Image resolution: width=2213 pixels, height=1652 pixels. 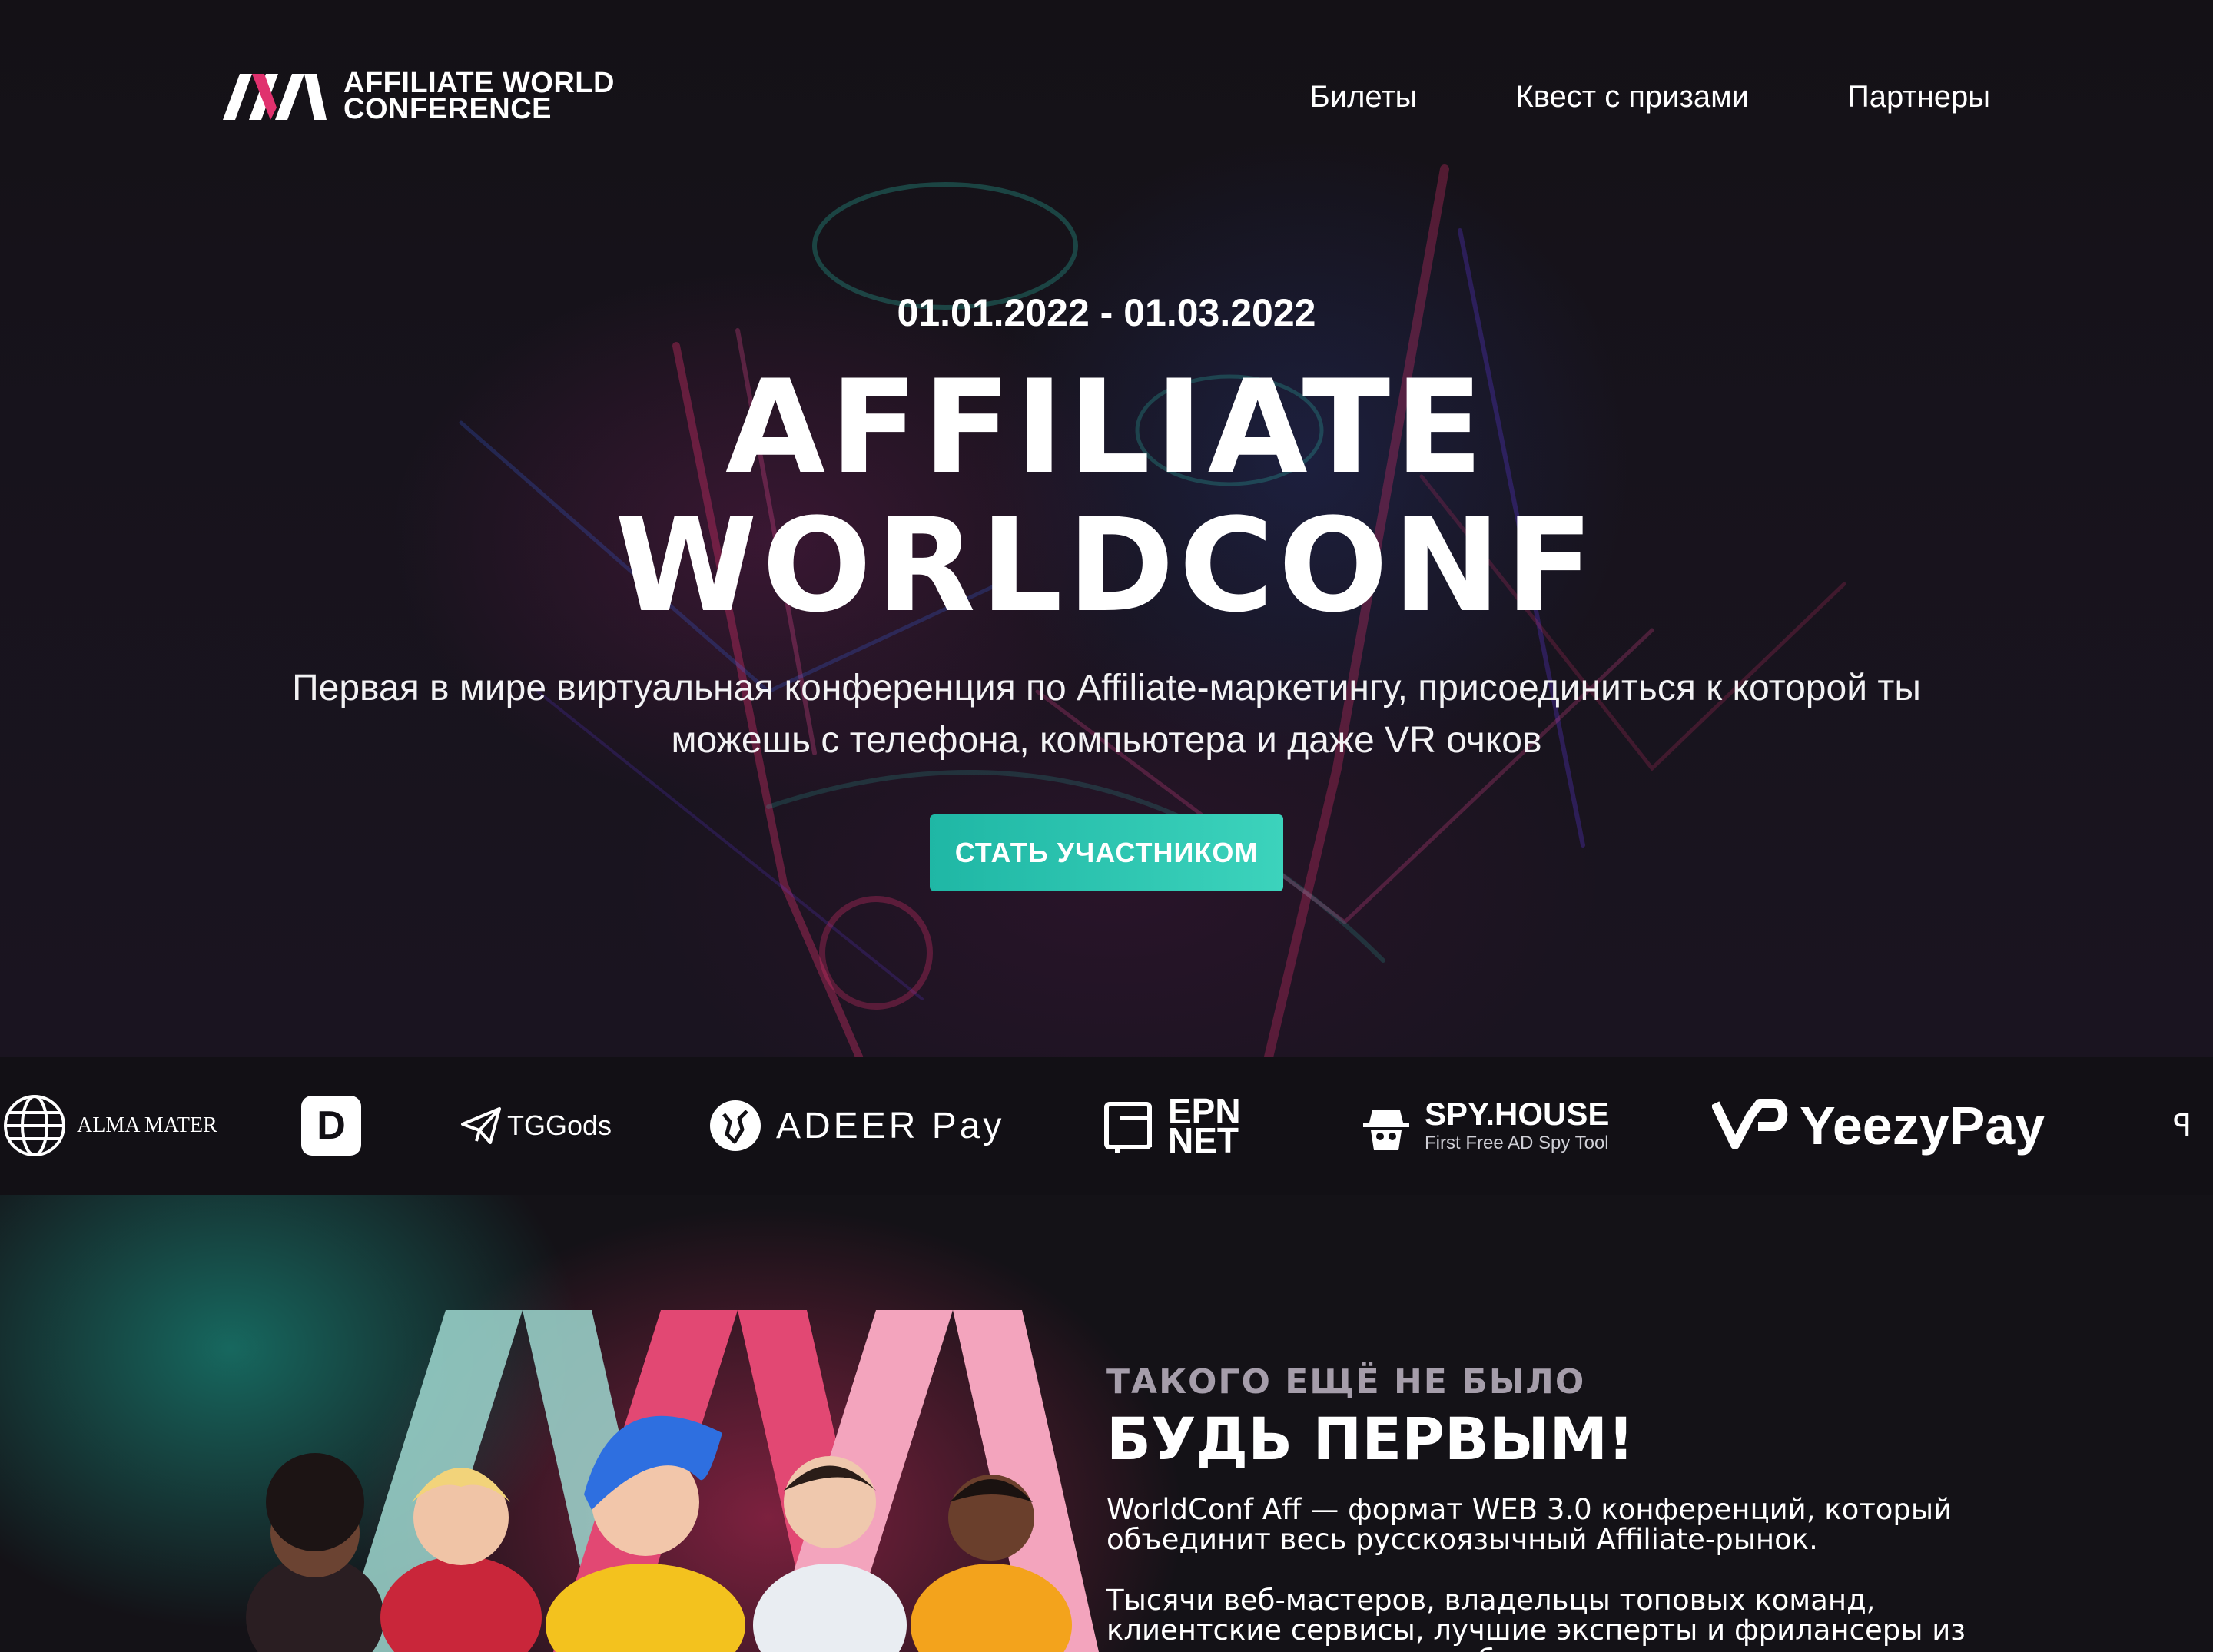 I want to click on partner-name: D, so click(x=331, y=1125).